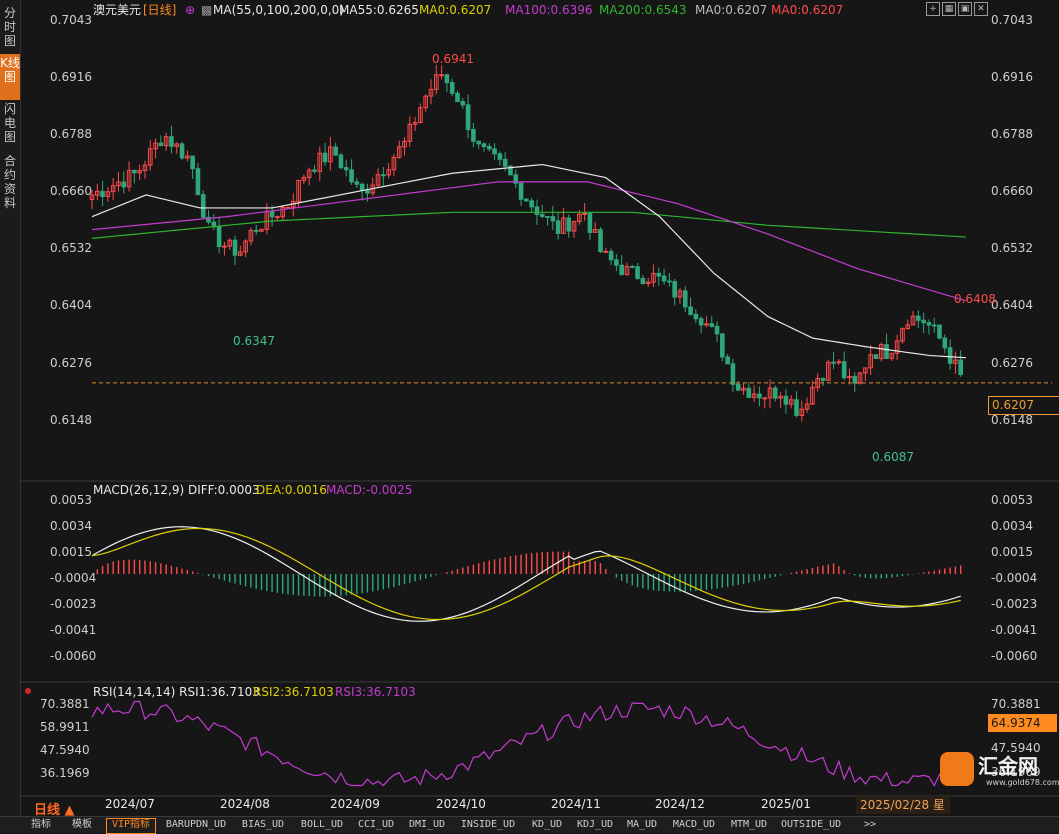  I want to click on rsi-axis-left-label: 70.3881, so click(65, 704).